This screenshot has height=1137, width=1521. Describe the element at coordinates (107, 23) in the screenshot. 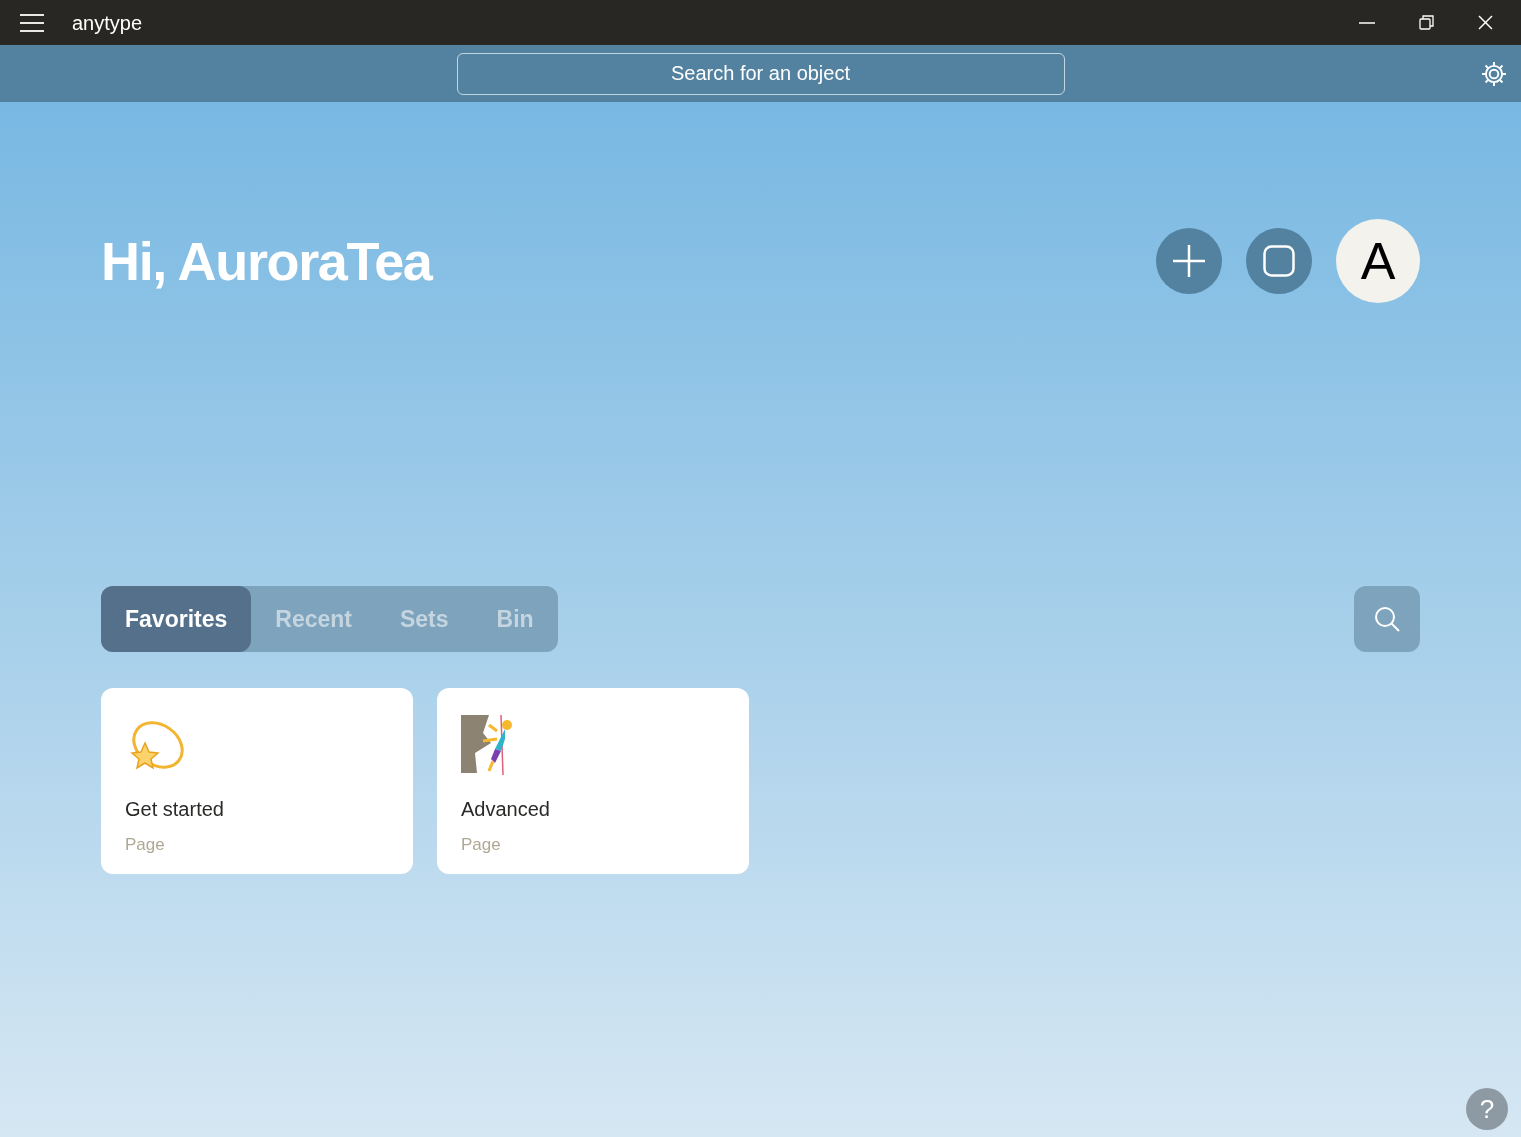

I see `app-title: anytype` at that location.